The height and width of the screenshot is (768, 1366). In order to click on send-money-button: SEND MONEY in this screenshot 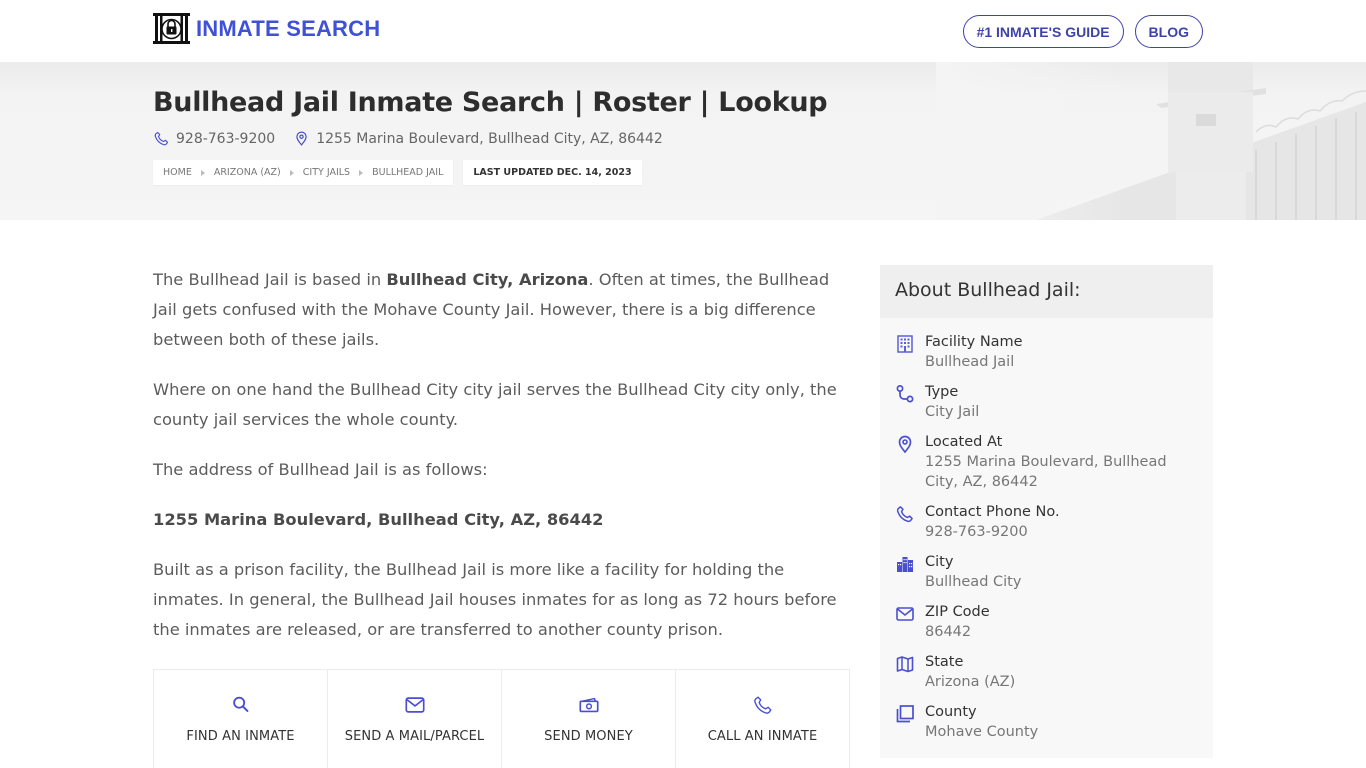, I will do `click(589, 719)`.